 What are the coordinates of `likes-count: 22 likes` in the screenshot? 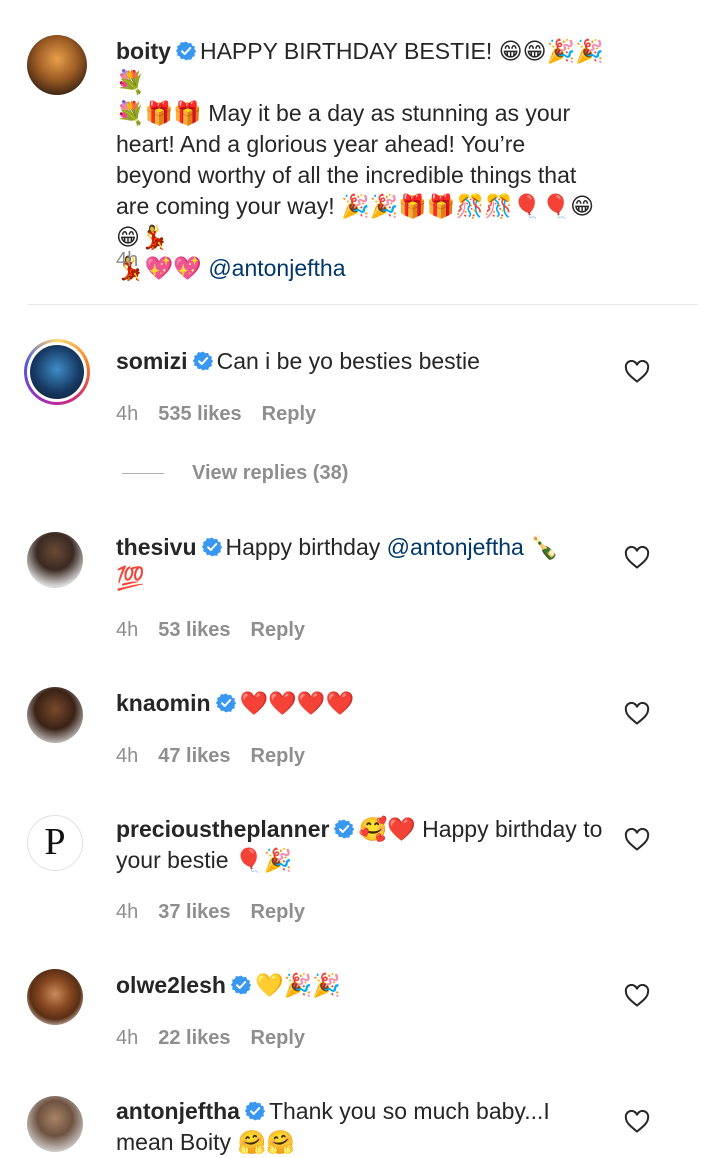 It's located at (194, 1038).